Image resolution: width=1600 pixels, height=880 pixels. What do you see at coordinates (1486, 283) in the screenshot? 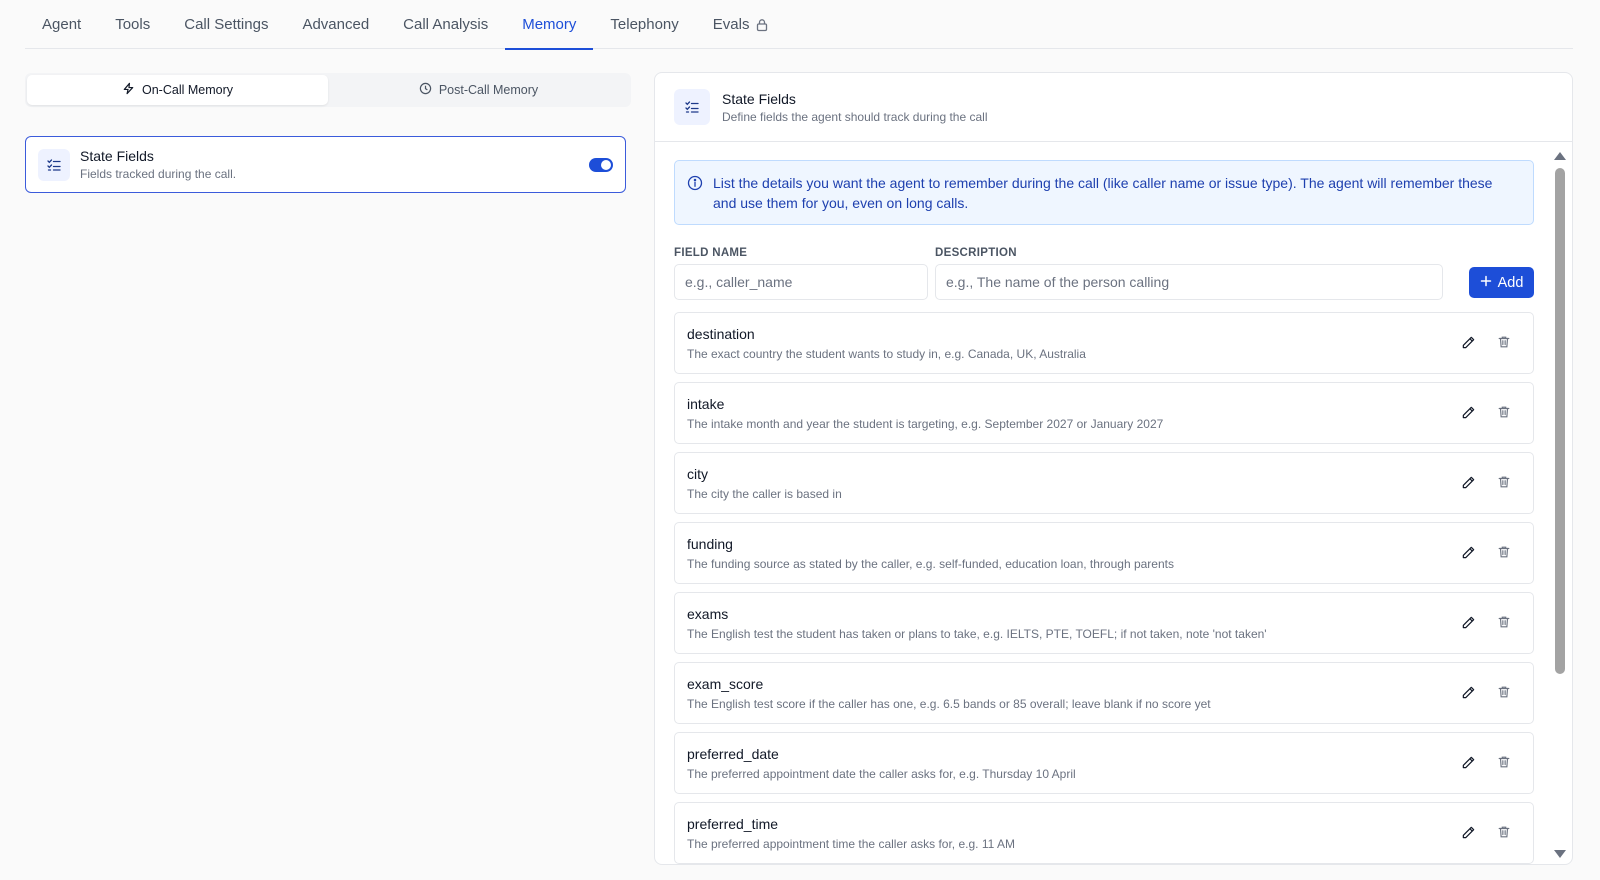
I see `plus-icon` at bounding box center [1486, 283].